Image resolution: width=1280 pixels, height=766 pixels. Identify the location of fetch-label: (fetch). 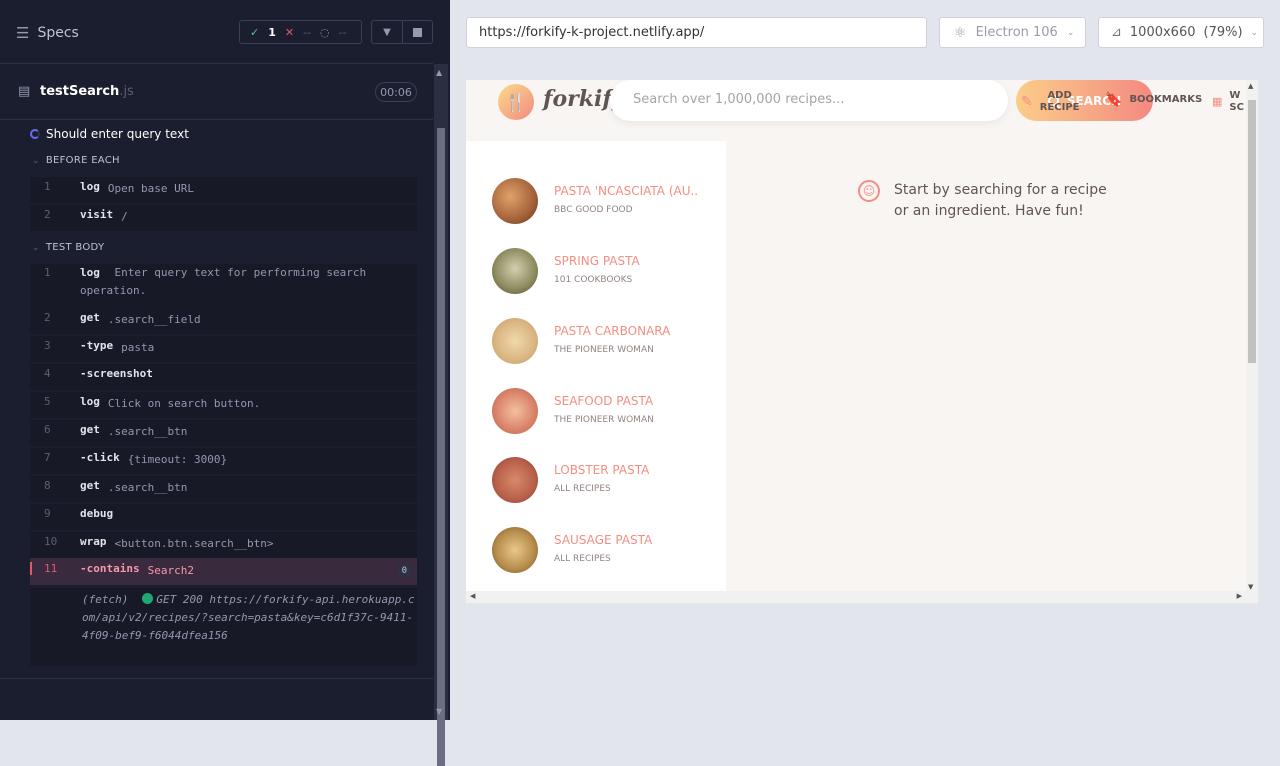
(105, 599).